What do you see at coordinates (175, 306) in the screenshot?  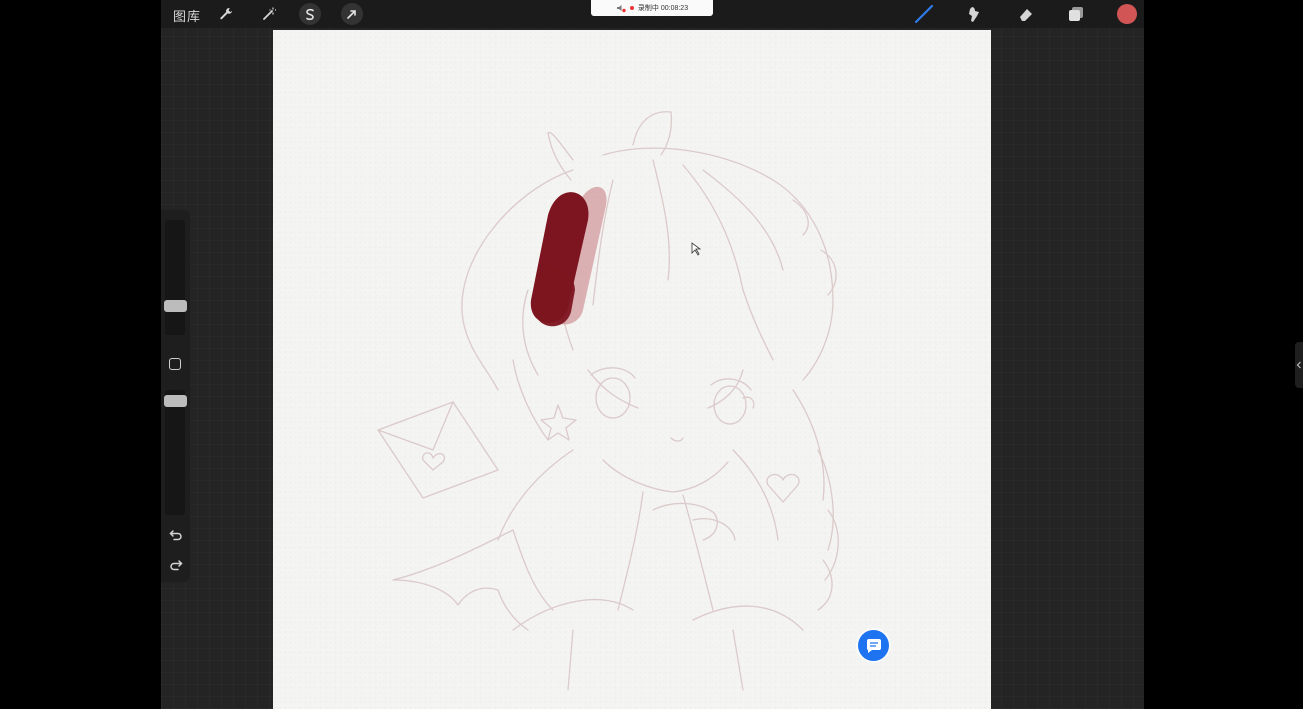 I see `brush-size-thumb` at bounding box center [175, 306].